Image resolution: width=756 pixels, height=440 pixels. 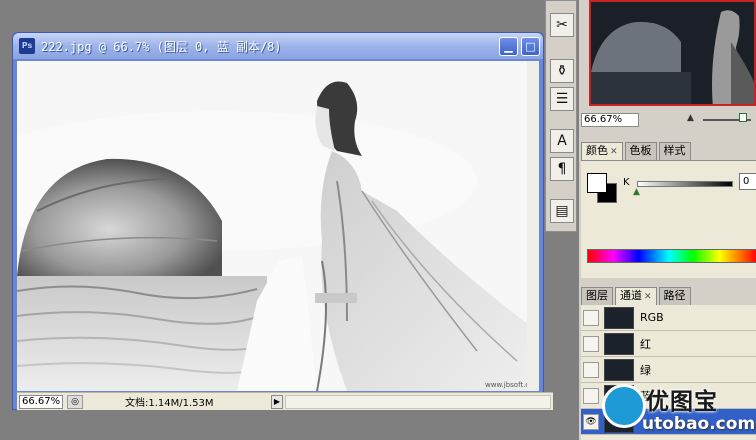 I want to click on paragraph-button: ¶, so click(x=562, y=169).